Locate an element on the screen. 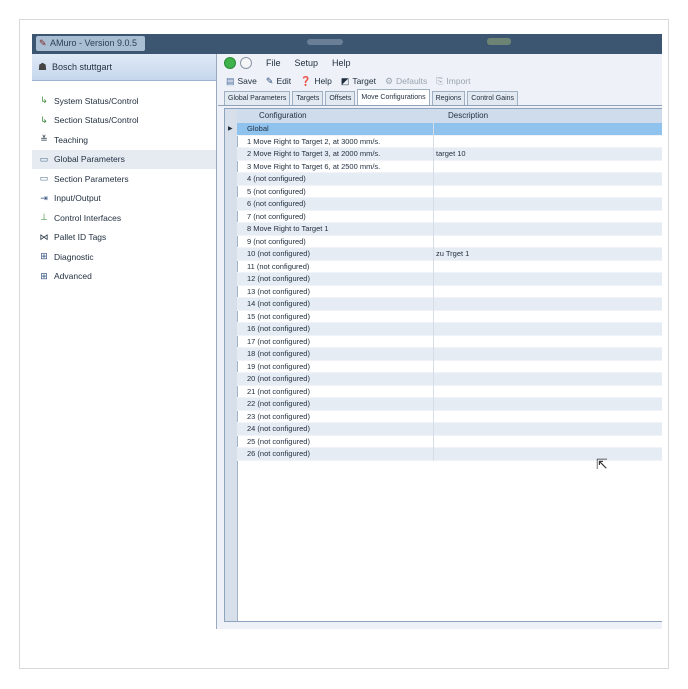 This screenshot has height=689, width=688. configuration-cell: Global is located at coordinates (258, 128).